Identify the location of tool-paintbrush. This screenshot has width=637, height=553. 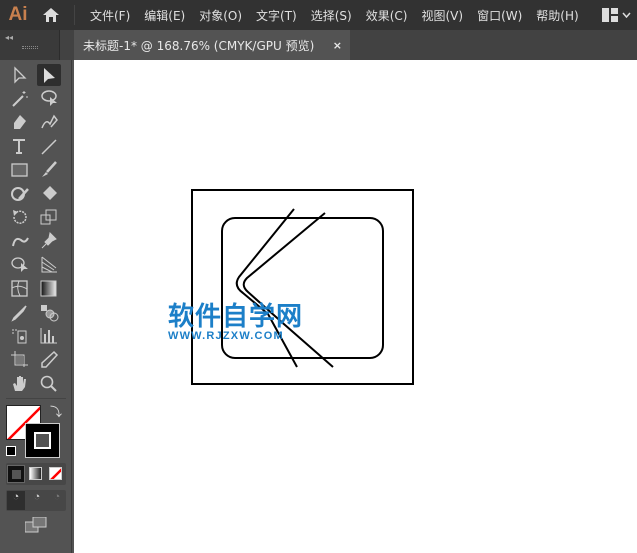
(49, 170).